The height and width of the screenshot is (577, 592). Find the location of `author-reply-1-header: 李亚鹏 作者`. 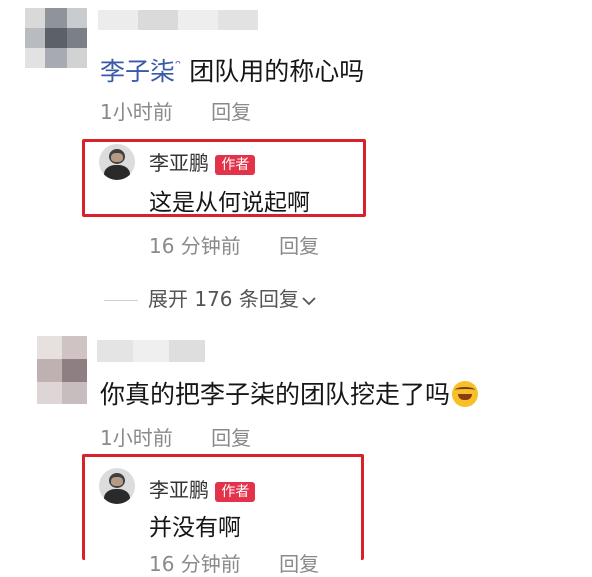

author-reply-1-header: 李亚鹏 作者 is located at coordinates (202, 161).